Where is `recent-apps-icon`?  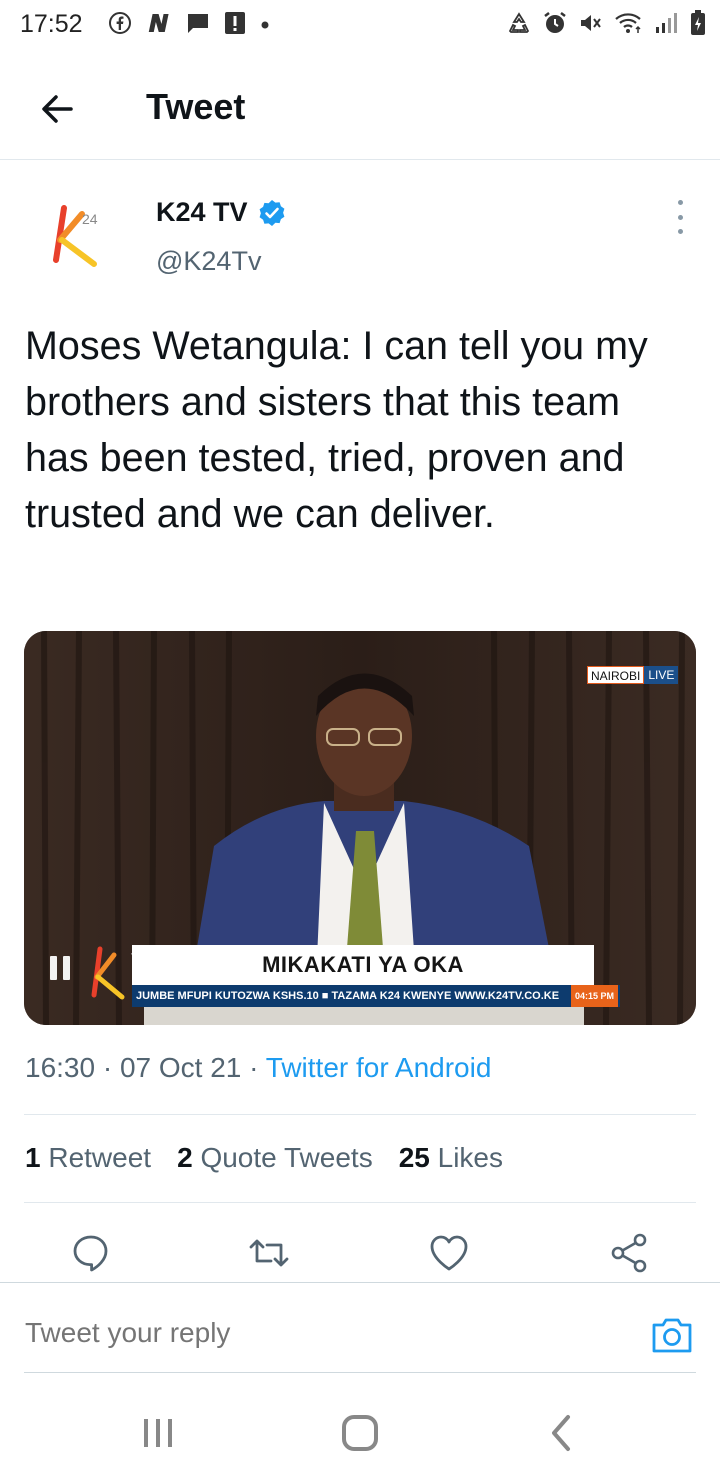 recent-apps-icon is located at coordinates (158, 1433).